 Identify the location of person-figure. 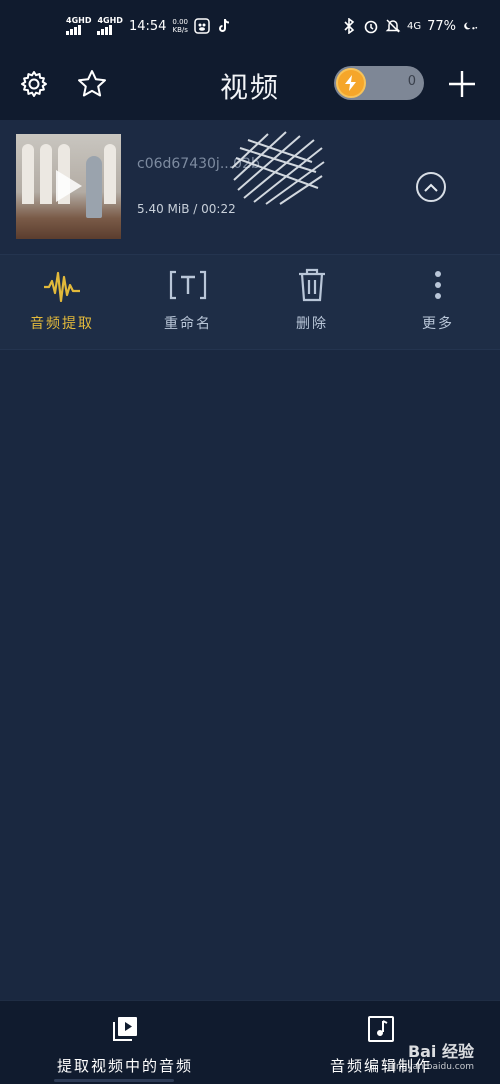
(94, 187).